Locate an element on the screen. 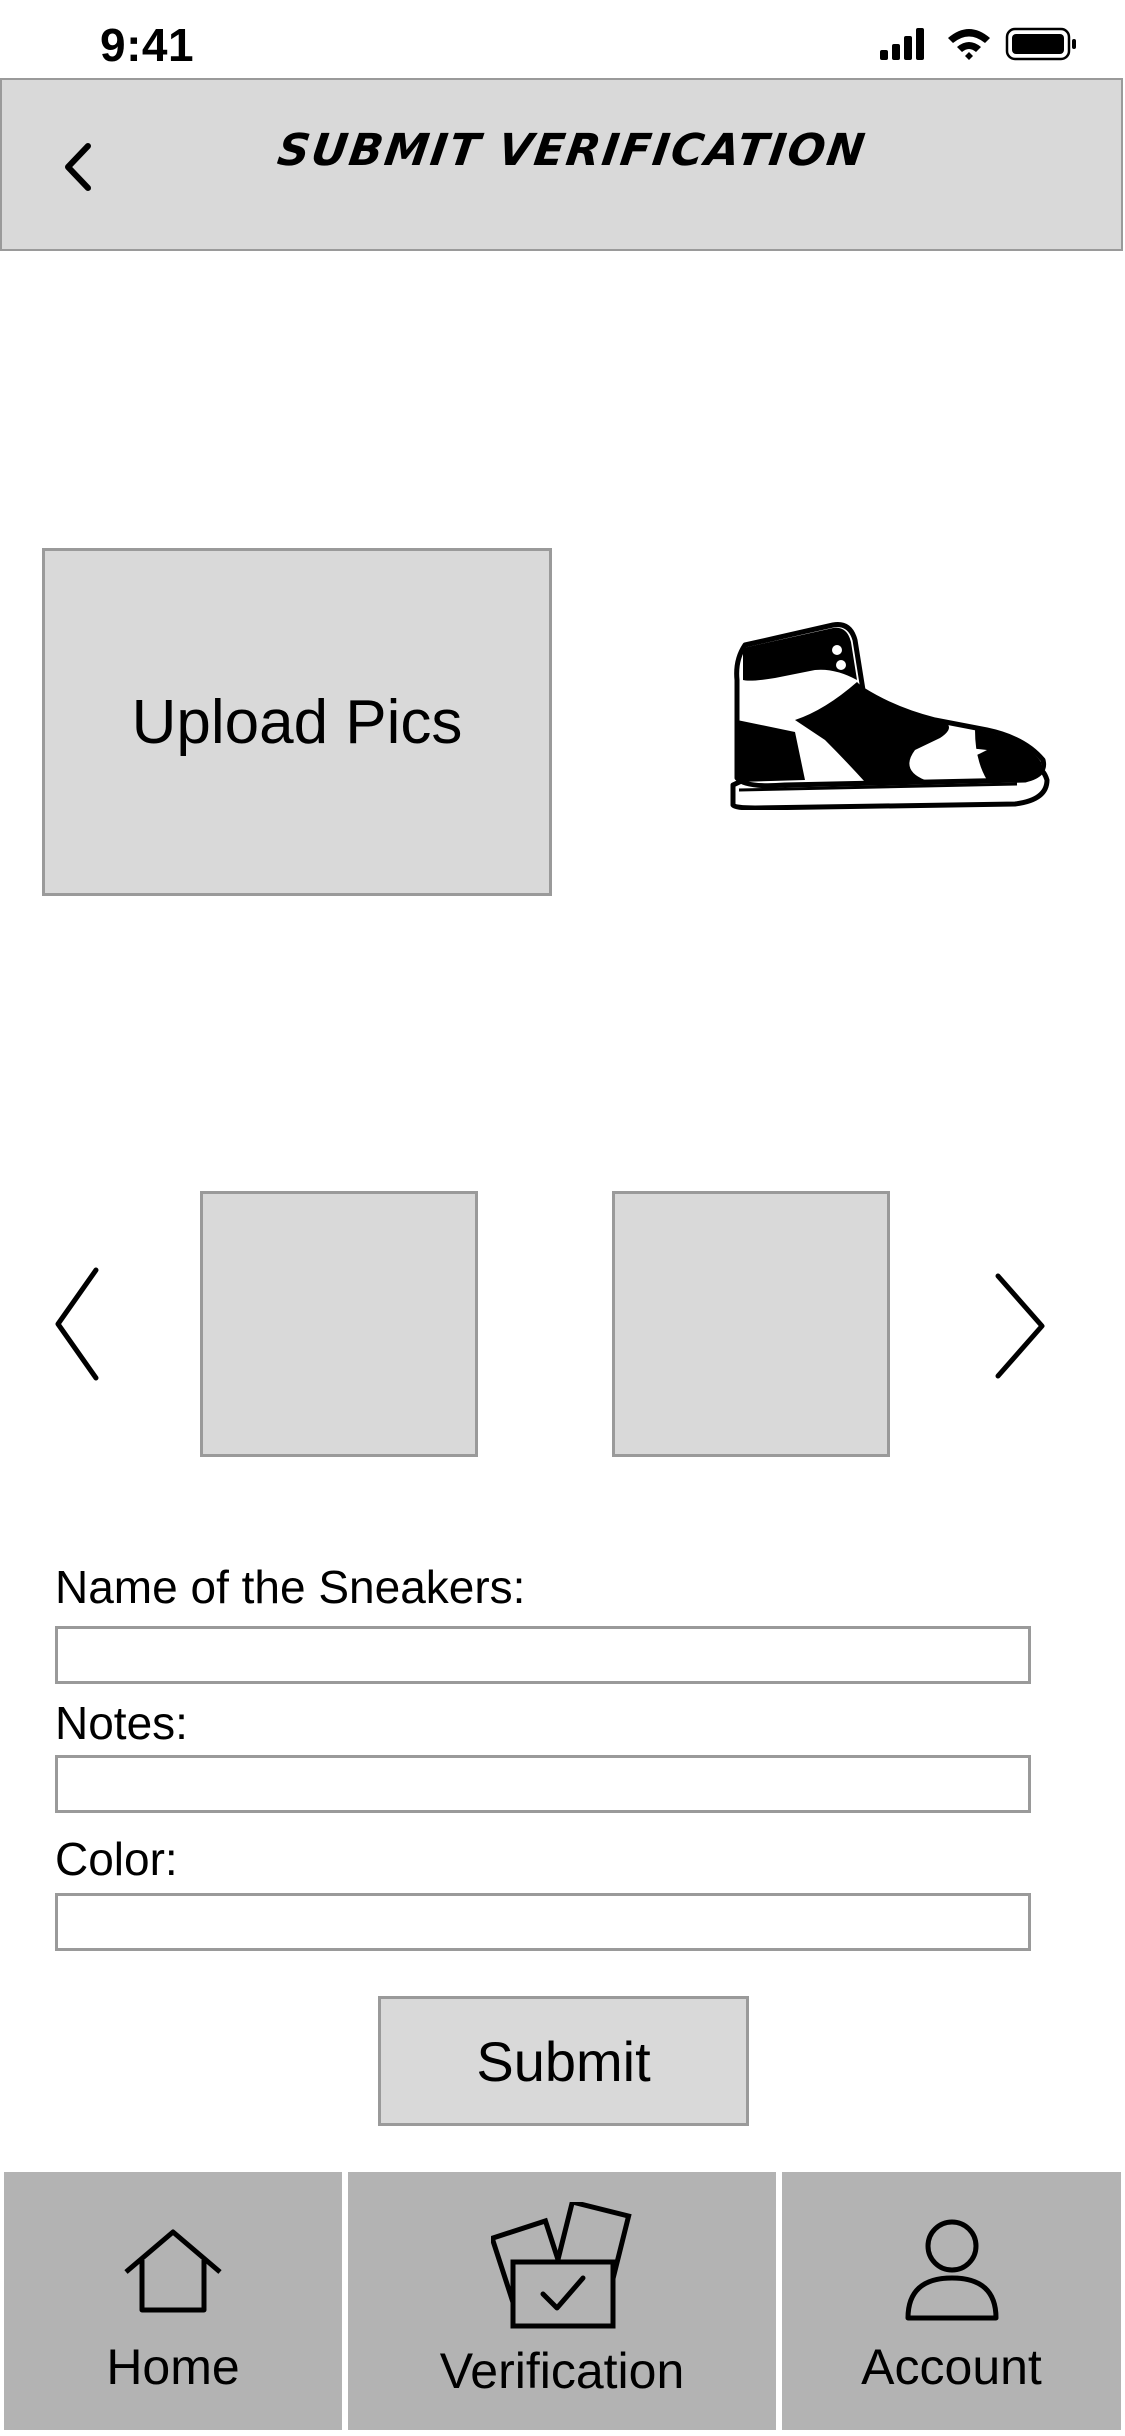  color-label: Color: is located at coordinates (116, 1859).